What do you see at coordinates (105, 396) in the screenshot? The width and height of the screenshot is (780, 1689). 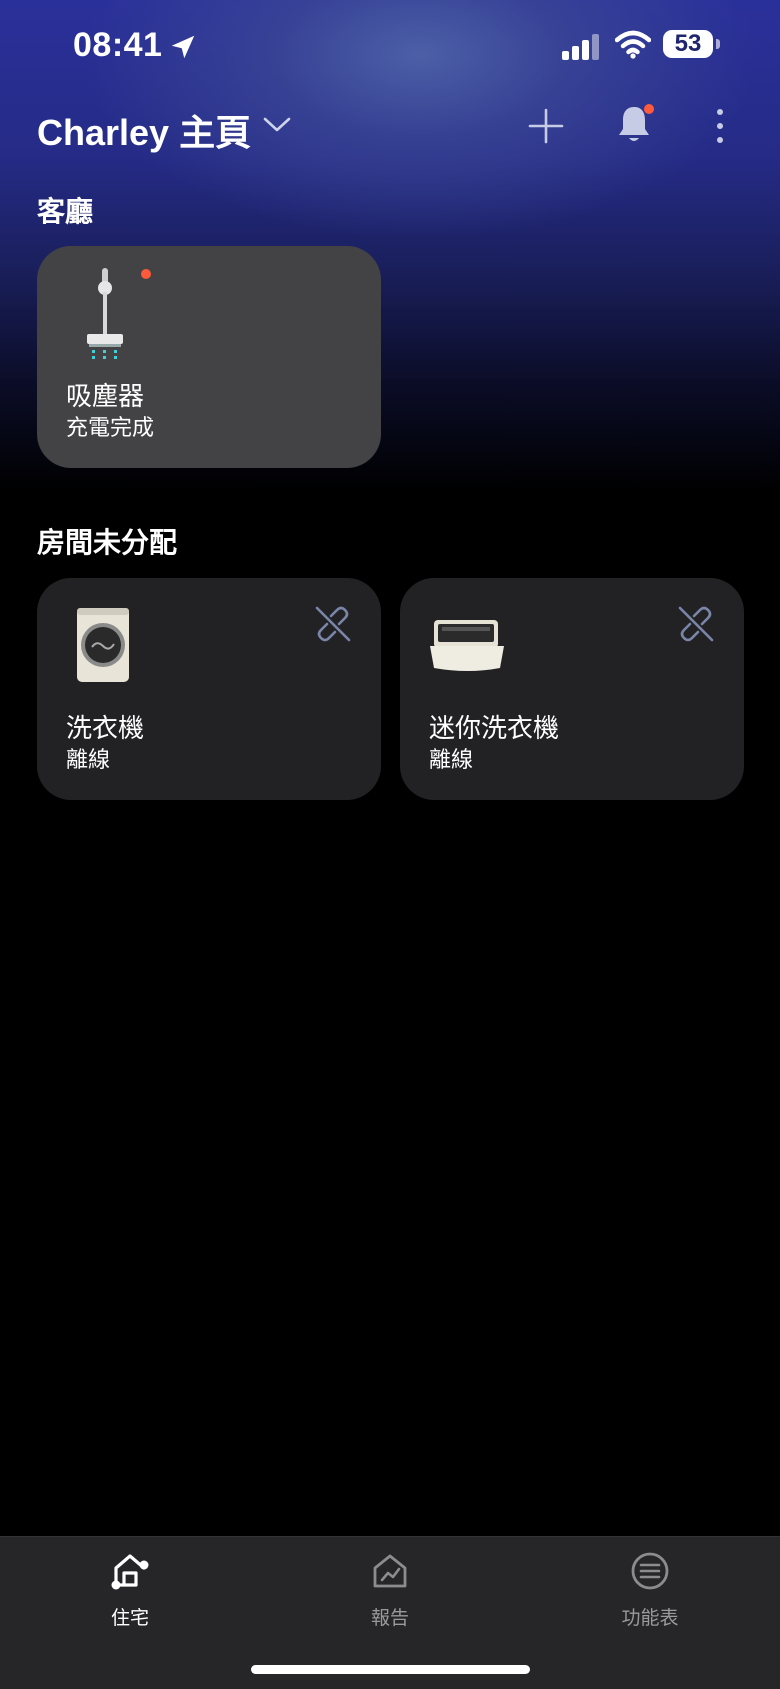 I see `device-name: 吸塵器` at bounding box center [105, 396].